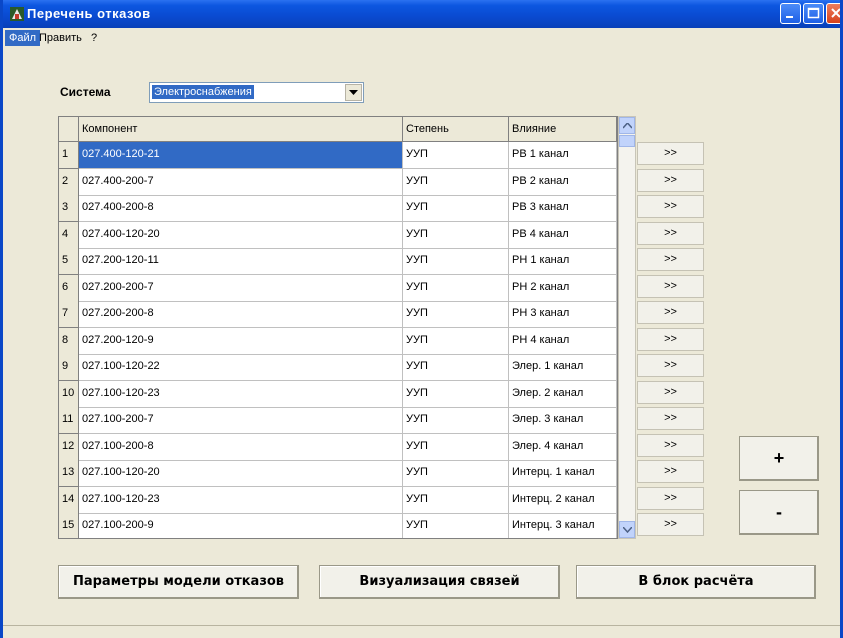  Describe the element at coordinates (241, 473) in the screenshot. I see `component-cell: 027.100-120-20` at that location.